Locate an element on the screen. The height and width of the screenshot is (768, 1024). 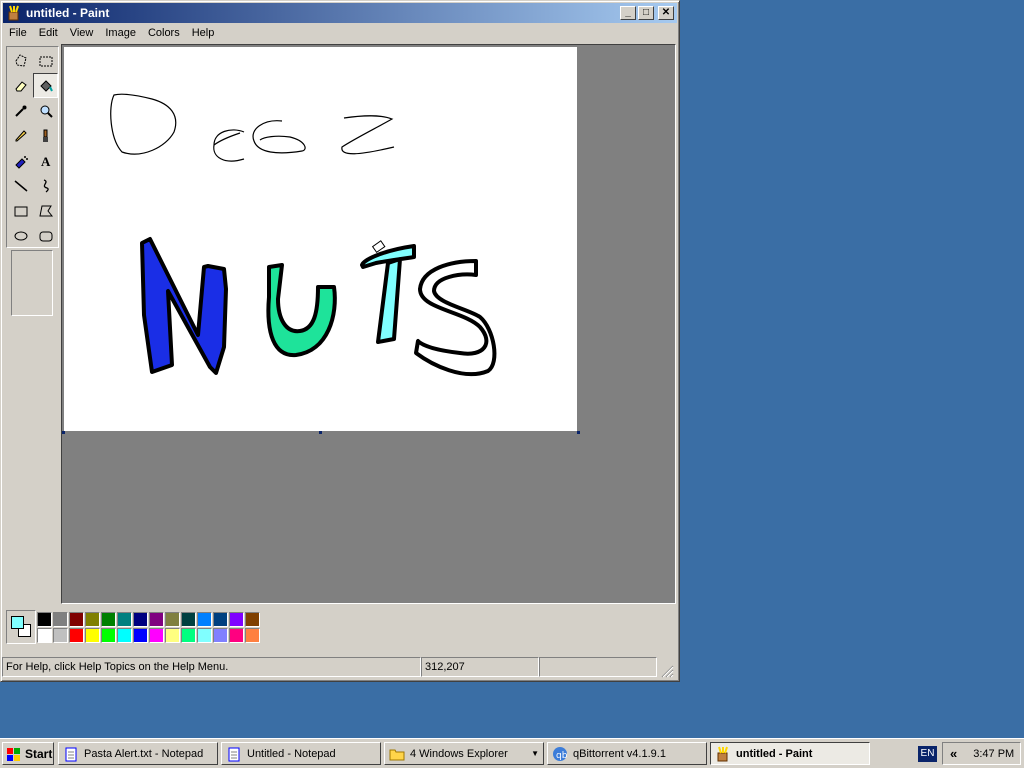
task-qbittorrent: qb qBittorrent v4.1.9.1 is located at coordinates (627, 753).